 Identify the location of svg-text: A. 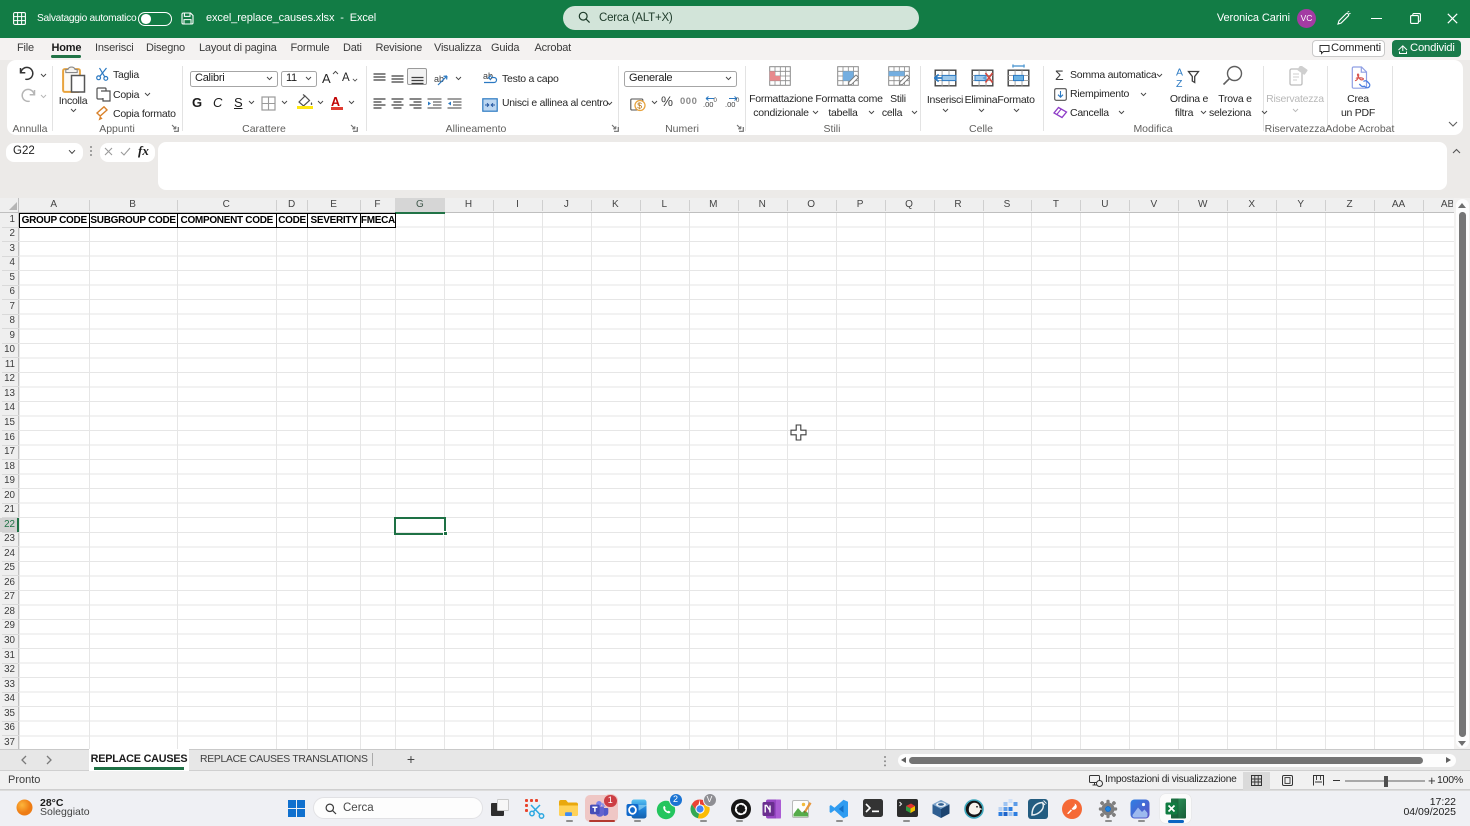
(1179, 73).